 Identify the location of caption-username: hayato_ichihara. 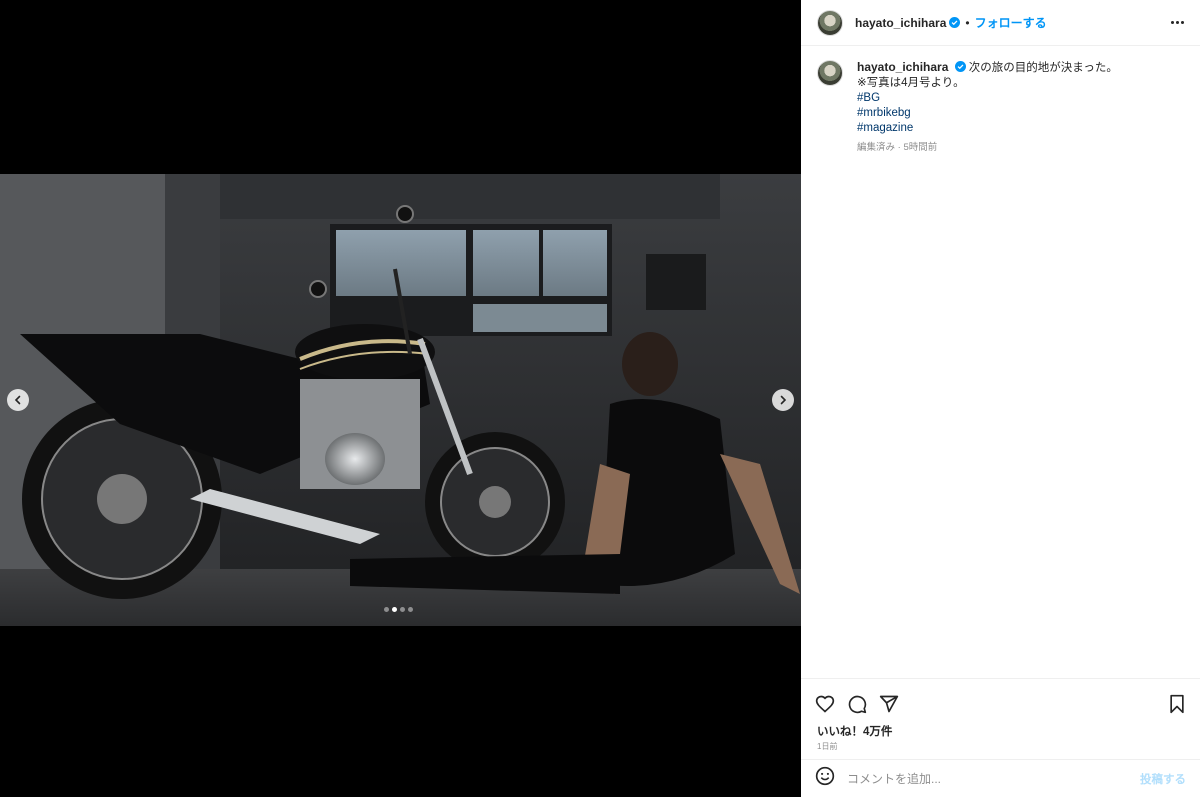
(902, 67).